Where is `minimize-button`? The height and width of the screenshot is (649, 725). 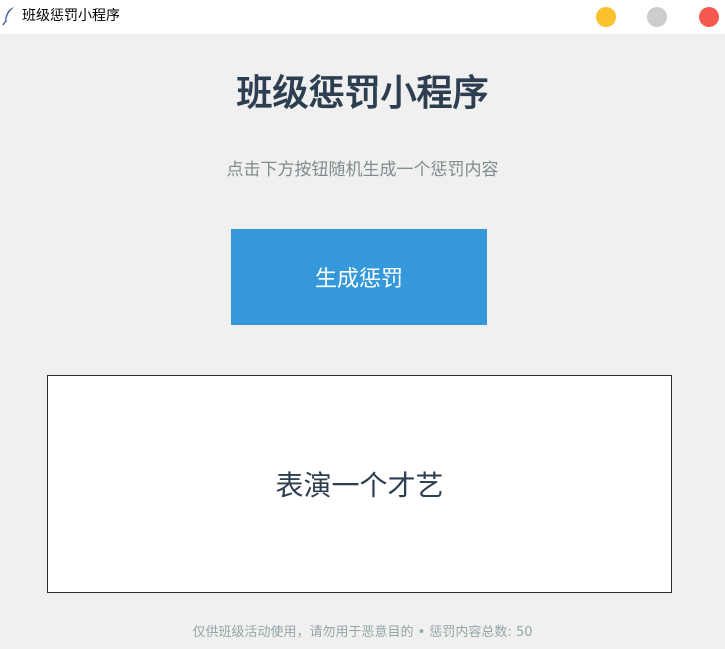 minimize-button is located at coordinates (606, 17).